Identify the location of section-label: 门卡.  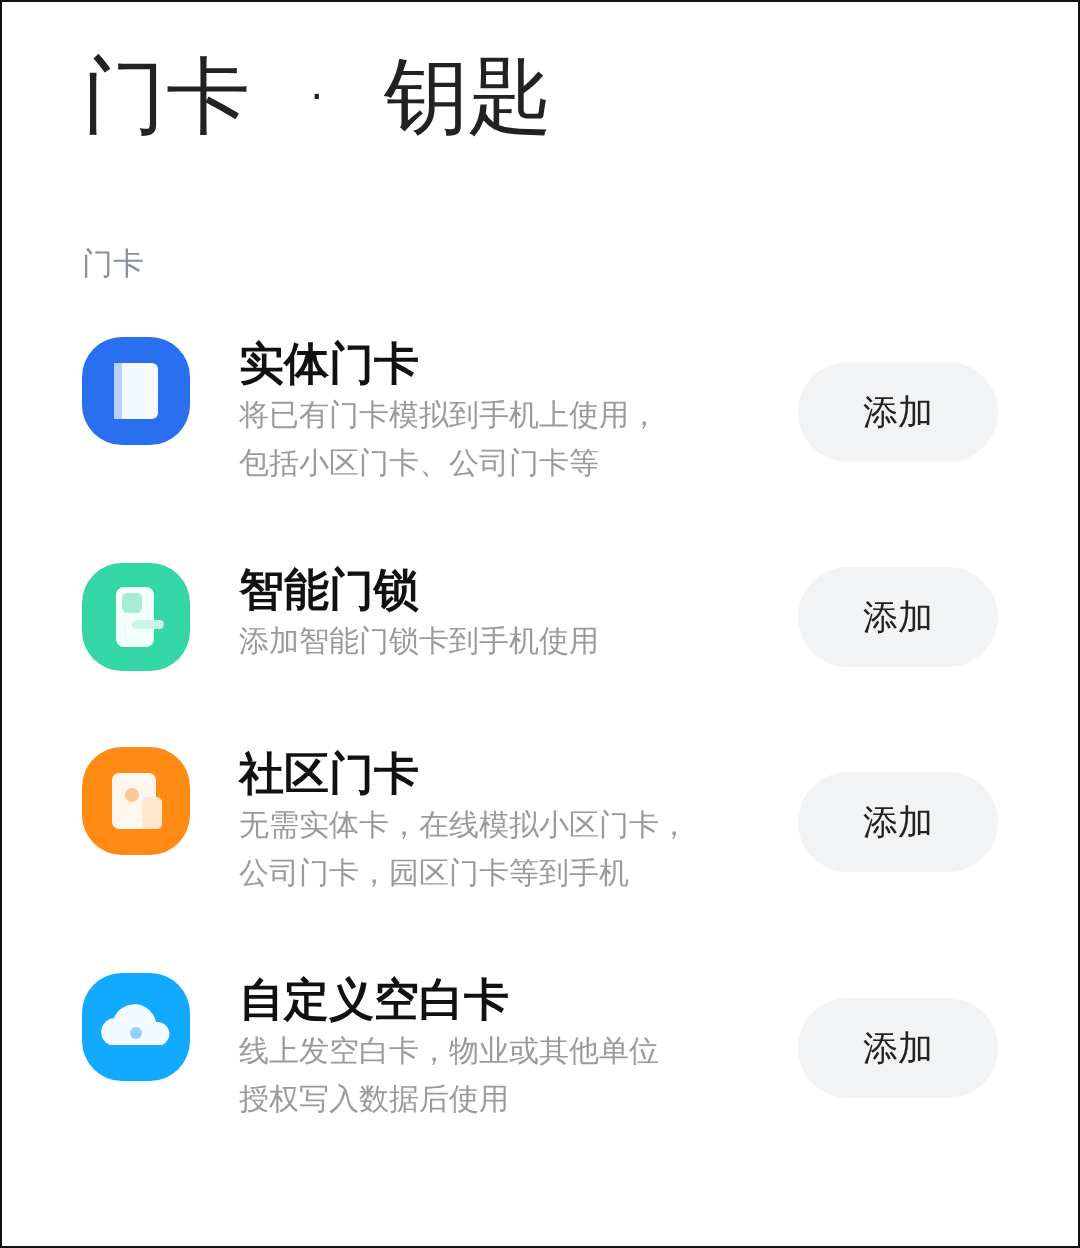
(113, 264).